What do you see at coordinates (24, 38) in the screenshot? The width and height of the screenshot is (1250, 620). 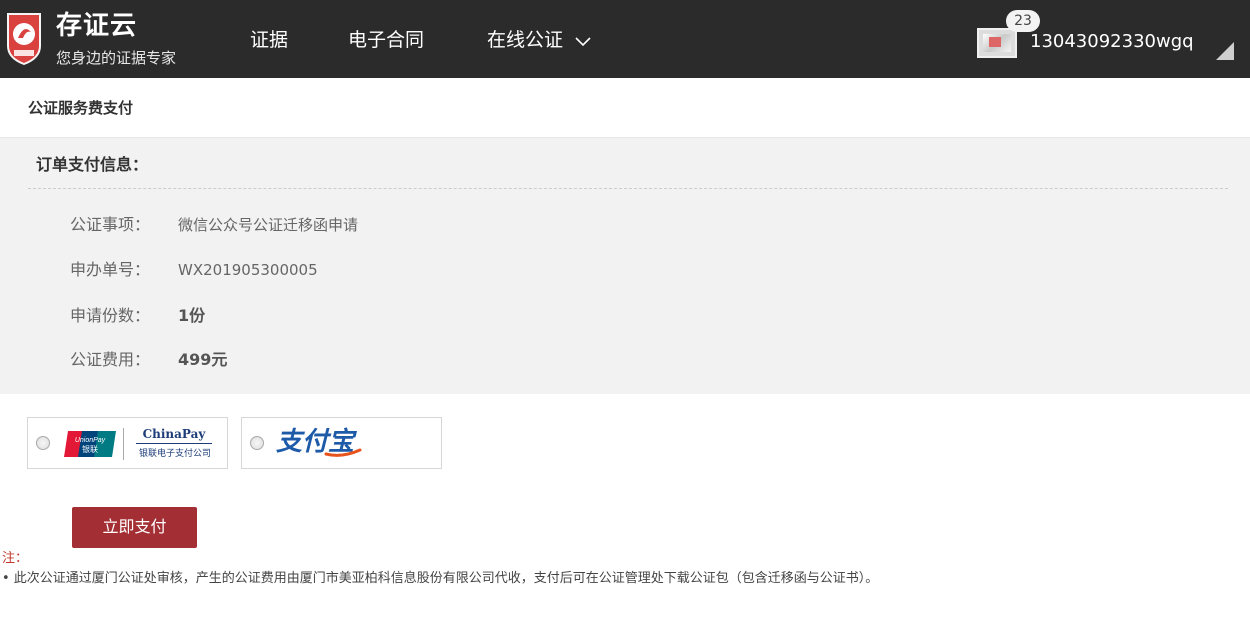 I see `logo-icon` at bounding box center [24, 38].